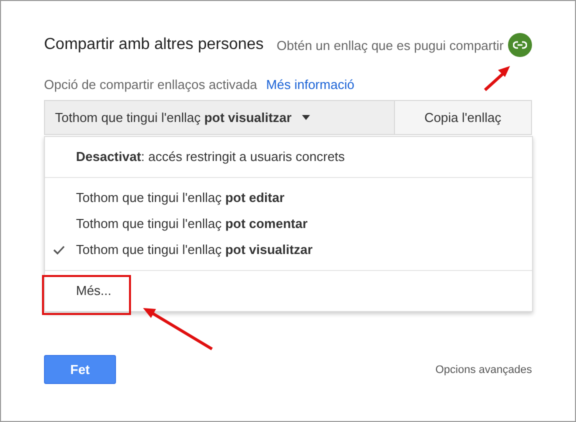 The width and height of the screenshot is (576, 422). I want to click on advanced-options-link: Opcions avançades, so click(483, 370).